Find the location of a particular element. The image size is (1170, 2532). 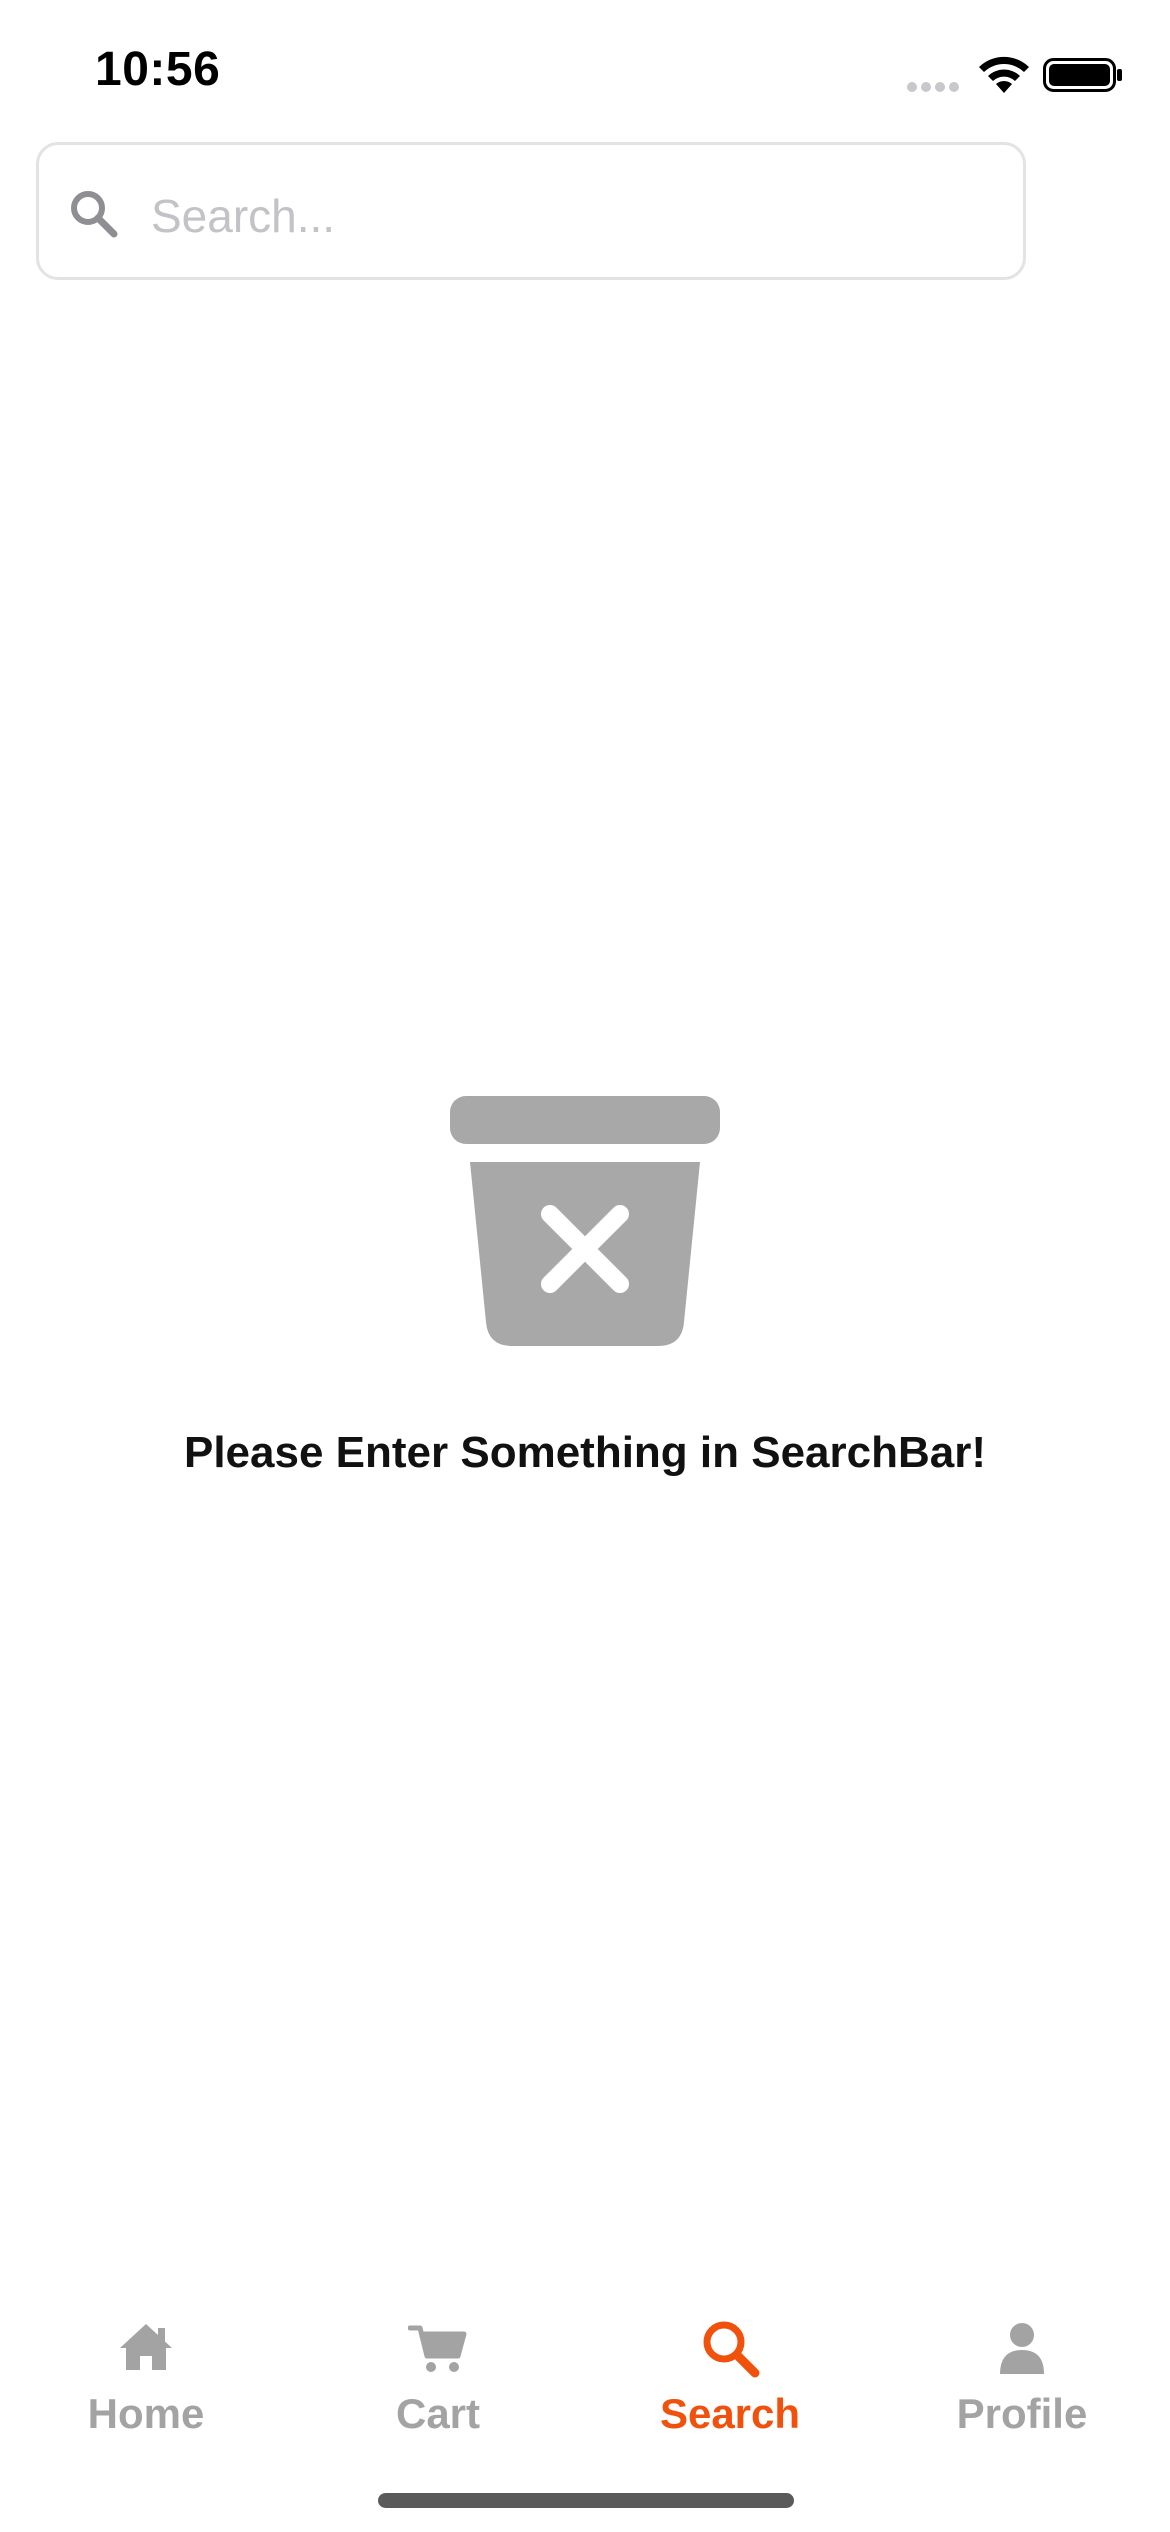

trash-x-icon is located at coordinates (585, 1221).